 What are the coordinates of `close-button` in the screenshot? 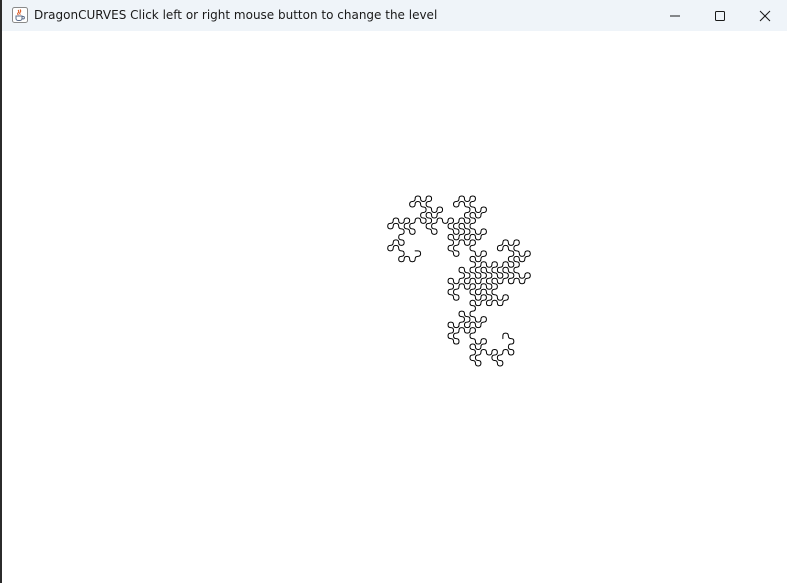 It's located at (764, 15).